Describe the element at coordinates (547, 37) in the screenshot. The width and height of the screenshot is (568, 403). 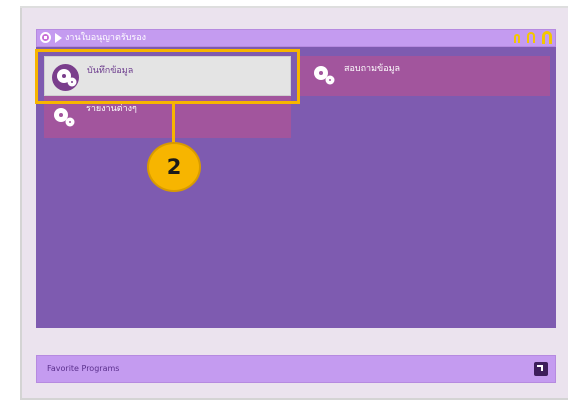
I see `close-icon` at that location.